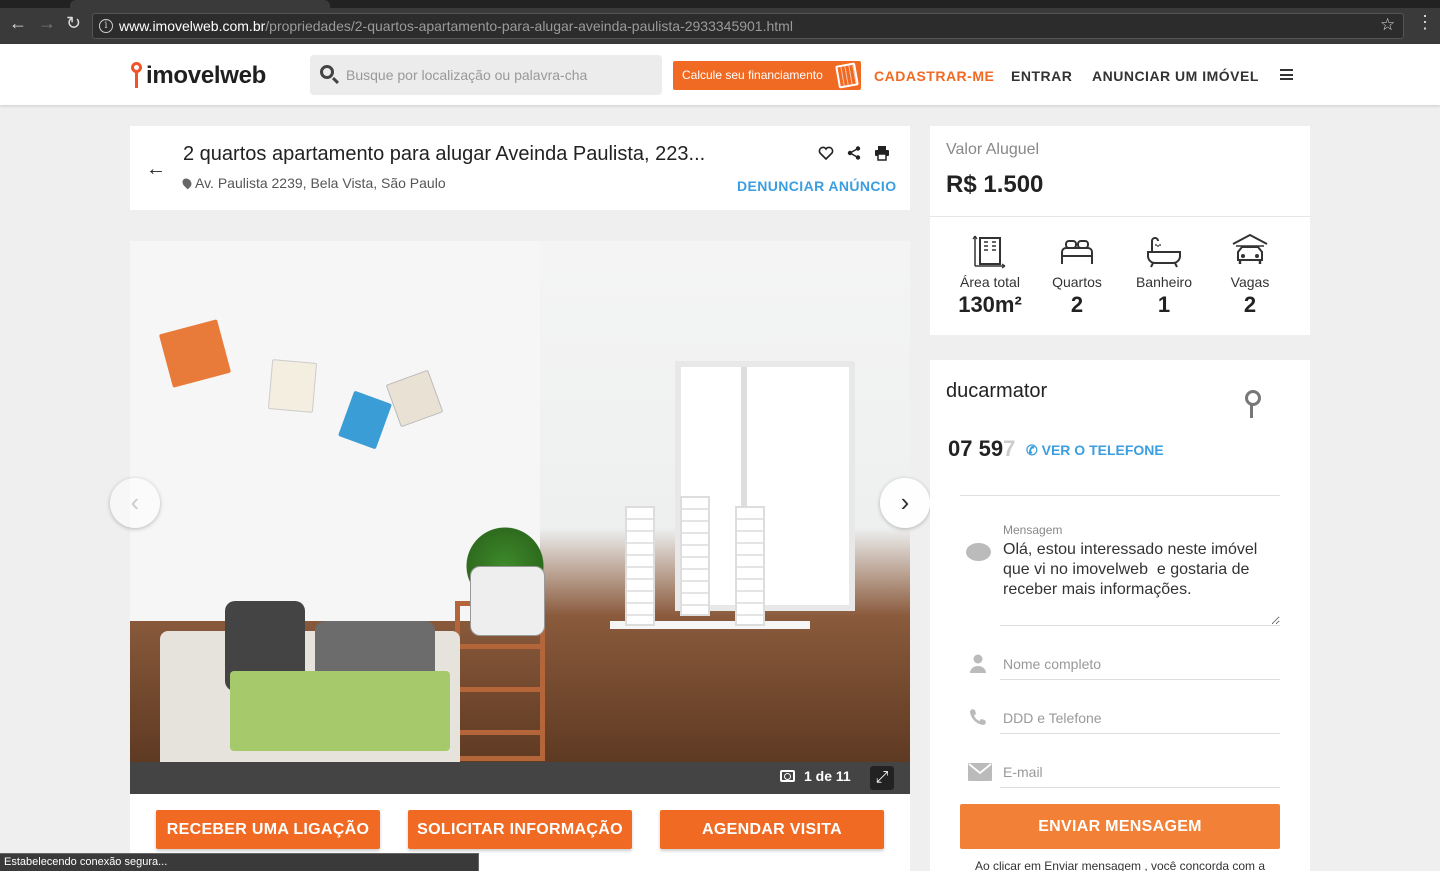 The image size is (1440, 871). I want to click on search-input, so click(496, 75).